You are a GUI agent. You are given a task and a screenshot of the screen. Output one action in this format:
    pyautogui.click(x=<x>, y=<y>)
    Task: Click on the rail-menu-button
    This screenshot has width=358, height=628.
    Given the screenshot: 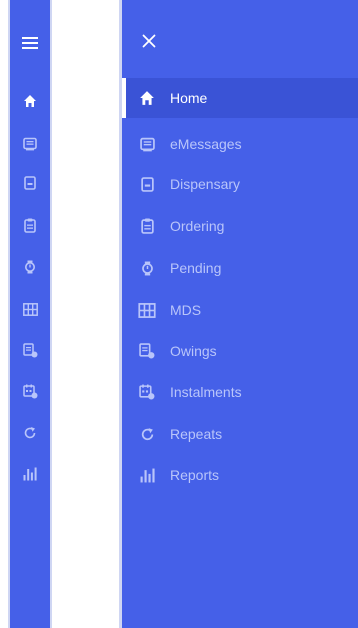 What is the action you would take?
    pyautogui.click(x=30, y=43)
    